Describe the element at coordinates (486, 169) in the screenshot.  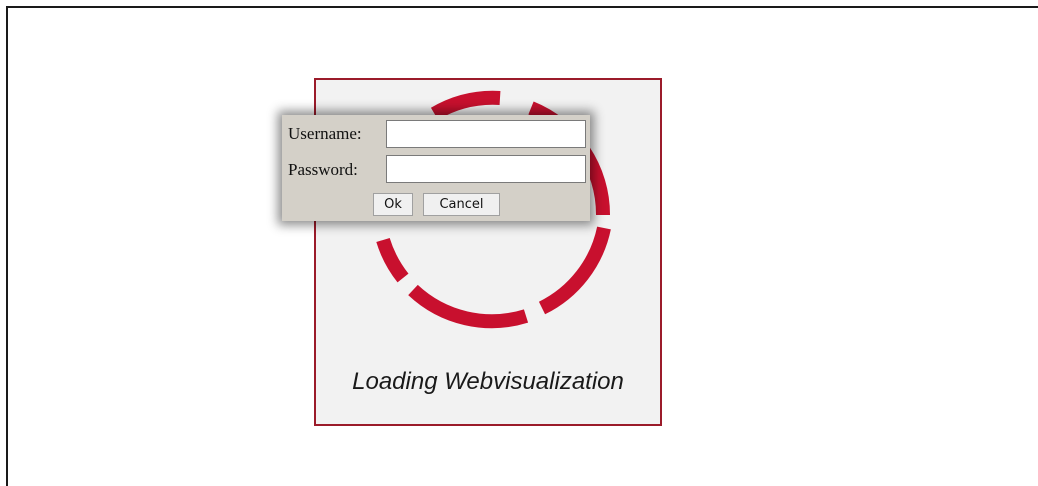
I see `password-field` at that location.